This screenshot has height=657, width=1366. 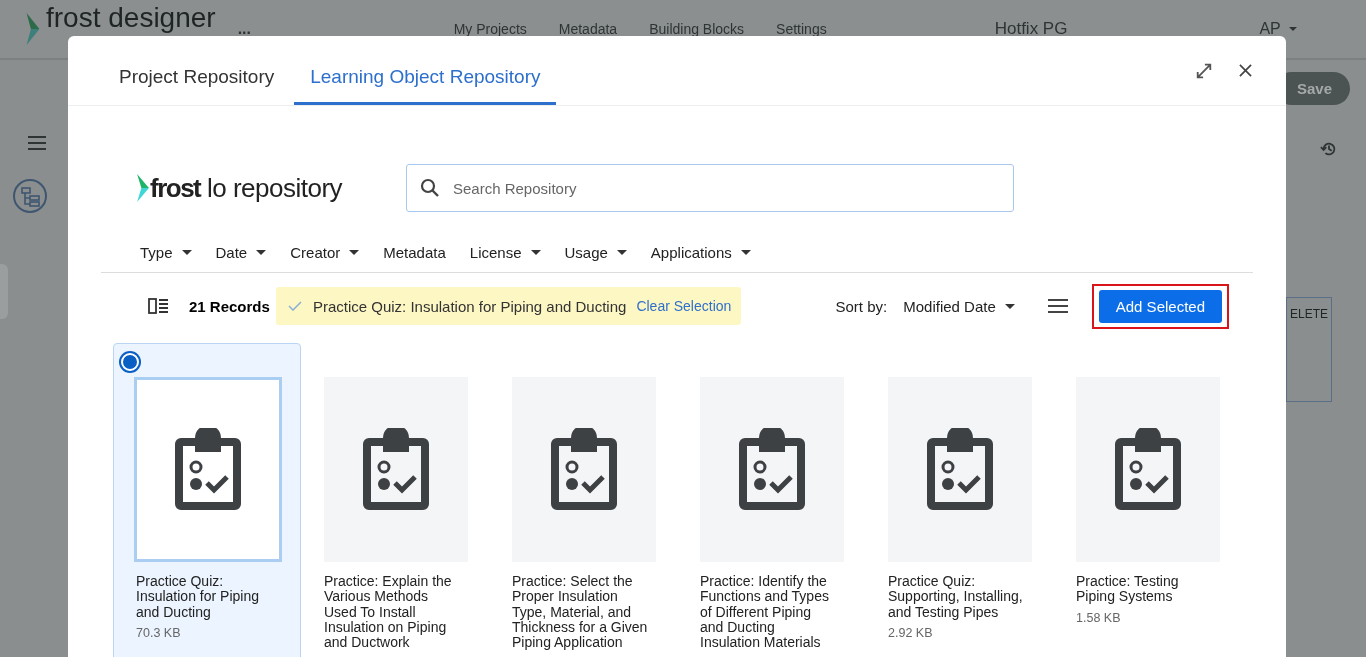 What do you see at coordinates (588, 29) in the screenshot?
I see `nav-link: Metadata` at bounding box center [588, 29].